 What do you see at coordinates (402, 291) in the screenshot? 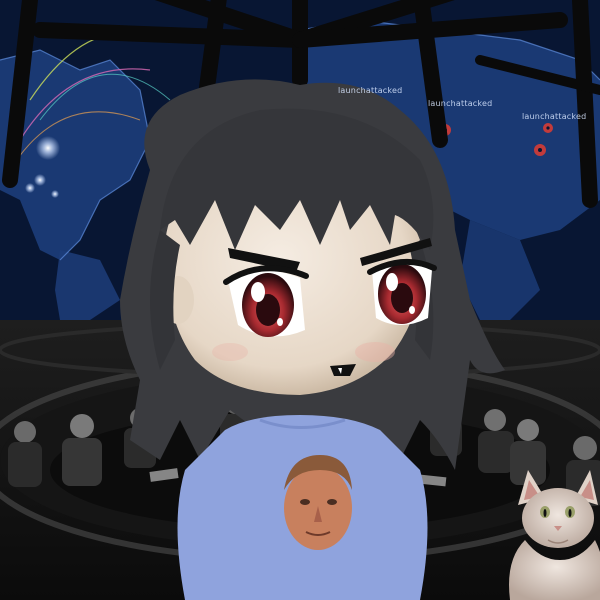
I see `right-eye` at bounding box center [402, 291].